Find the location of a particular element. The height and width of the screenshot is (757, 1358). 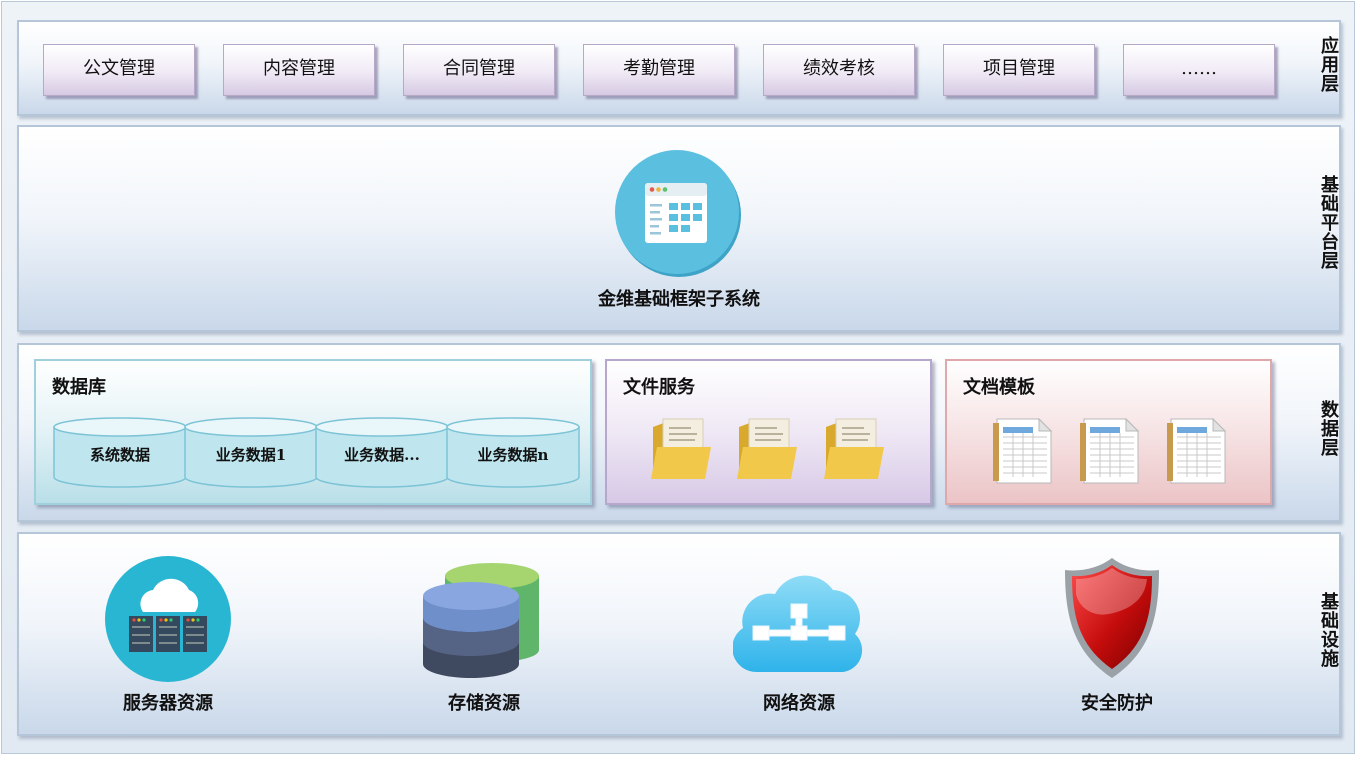

database-item-label: 业务数据1 is located at coordinates (251, 455).